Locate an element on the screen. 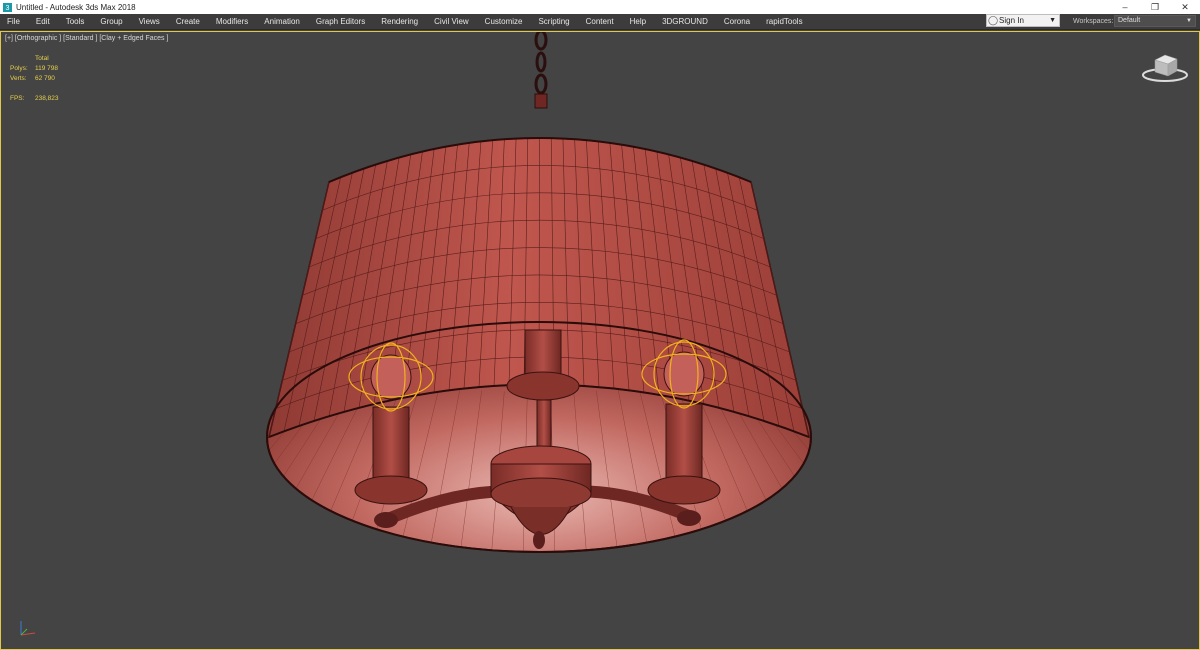  minimize-button: – is located at coordinates (1125, 7).